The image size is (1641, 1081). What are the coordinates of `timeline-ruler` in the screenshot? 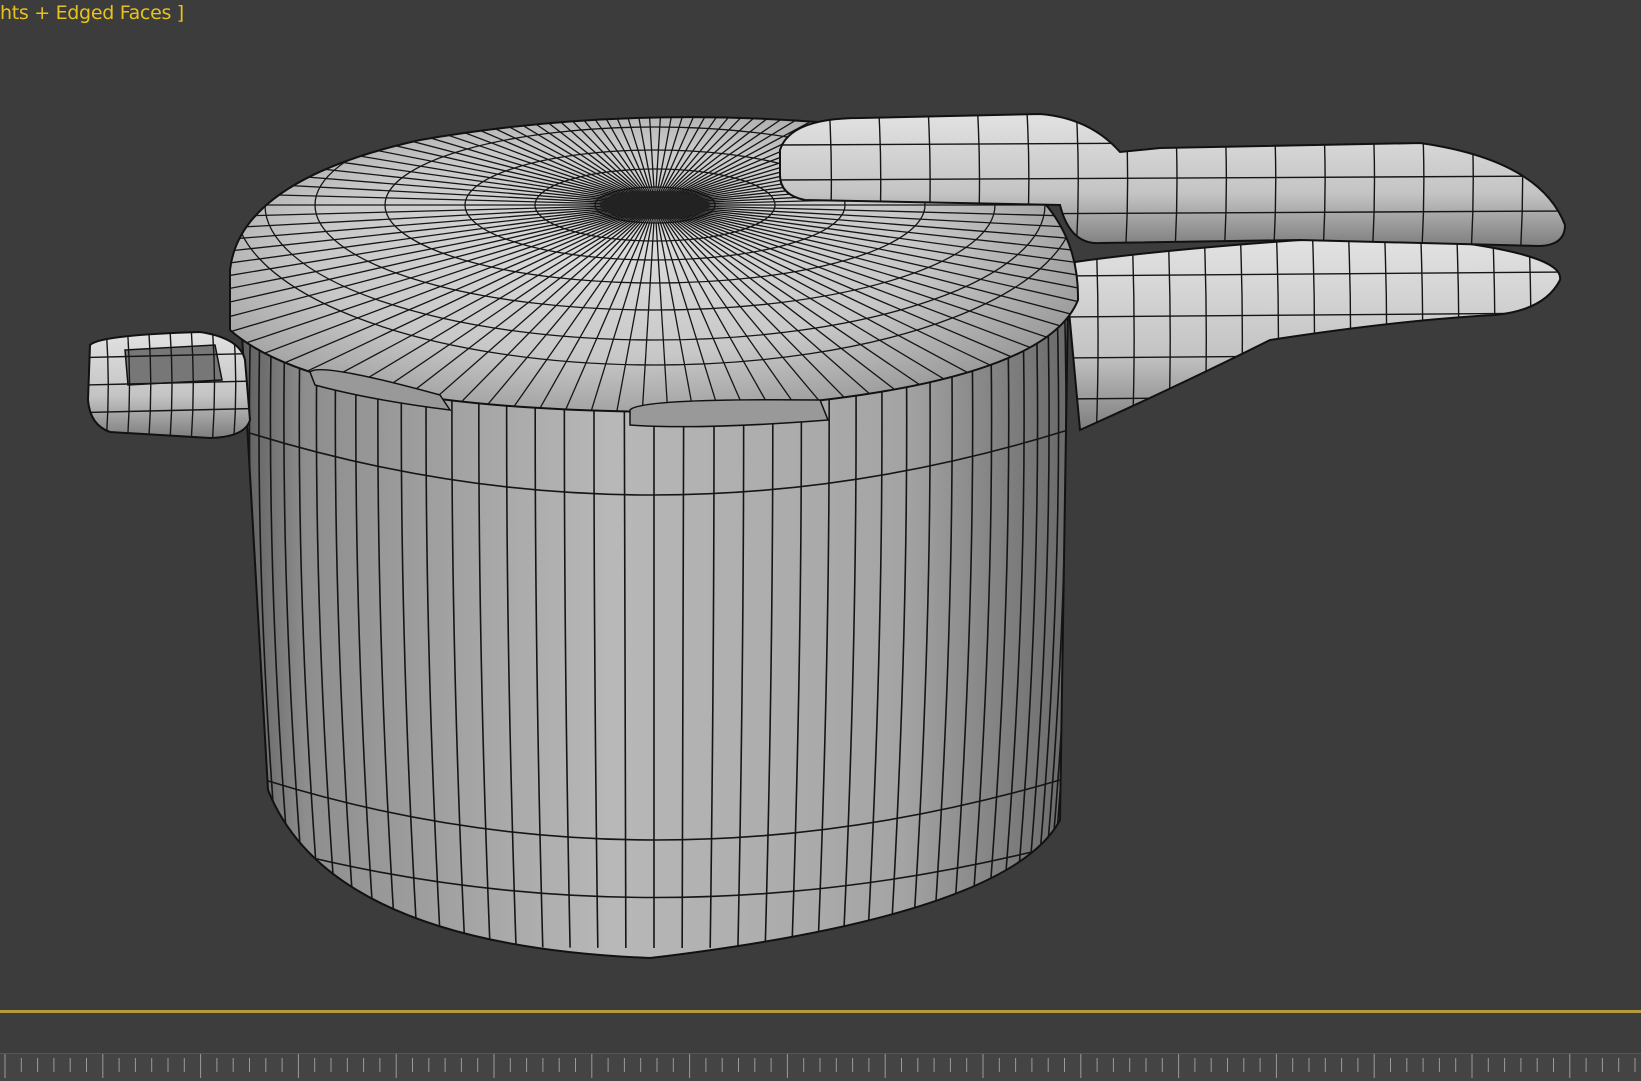 It's located at (820, 1067).